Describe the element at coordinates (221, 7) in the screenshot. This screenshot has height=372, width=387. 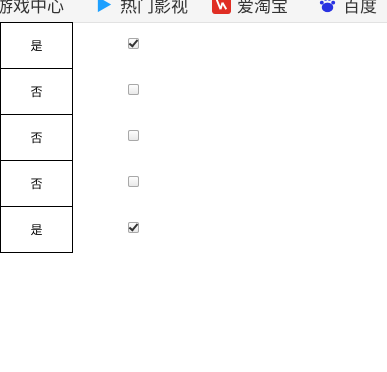
I see `aitaobao-icon` at that location.